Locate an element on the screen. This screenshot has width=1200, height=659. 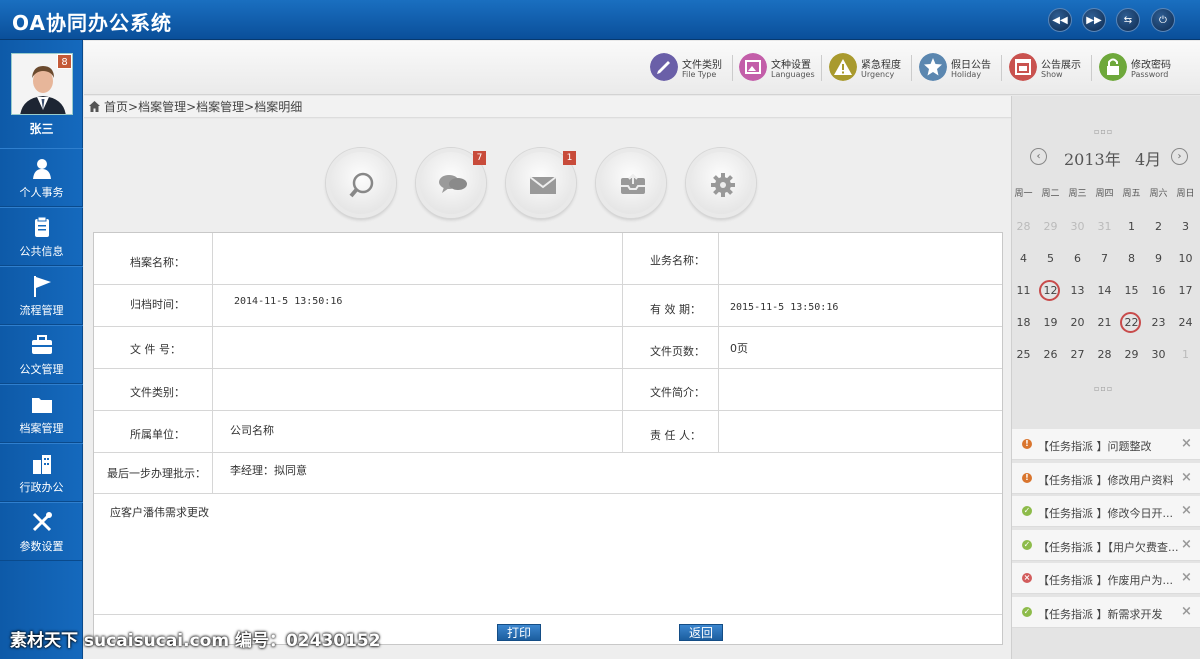
calendar-day: 5 is located at coordinates (1050, 259).